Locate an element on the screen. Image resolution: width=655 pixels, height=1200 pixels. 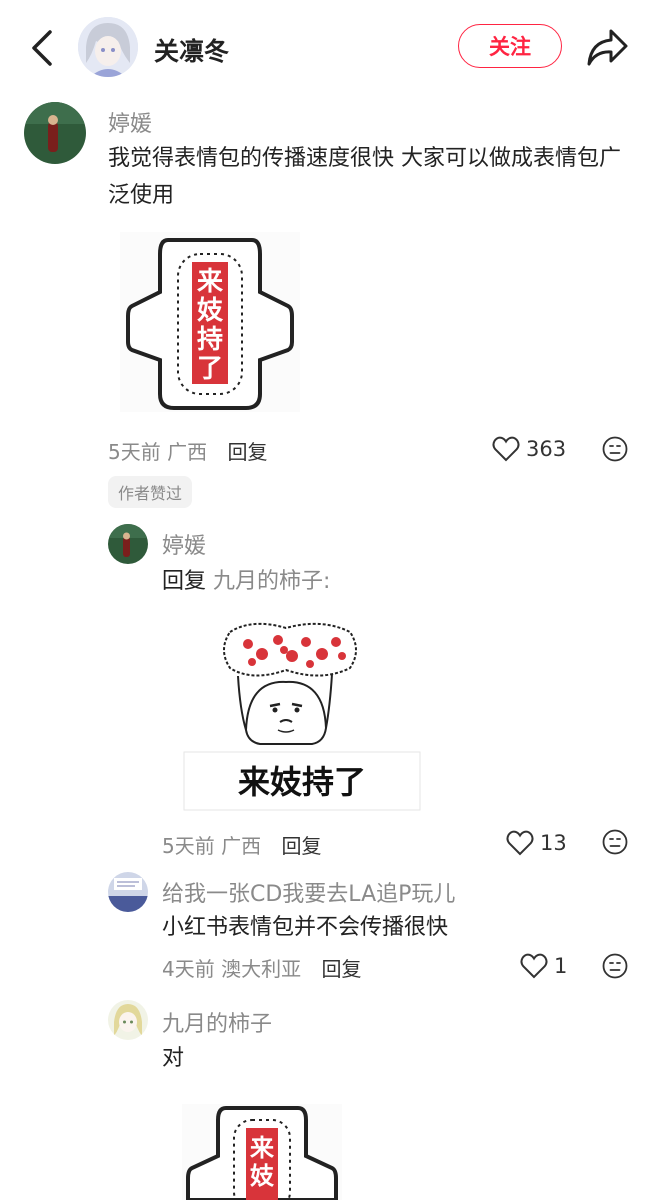
sticker-caption: 来妓持了 is located at coordinates (302, 782).